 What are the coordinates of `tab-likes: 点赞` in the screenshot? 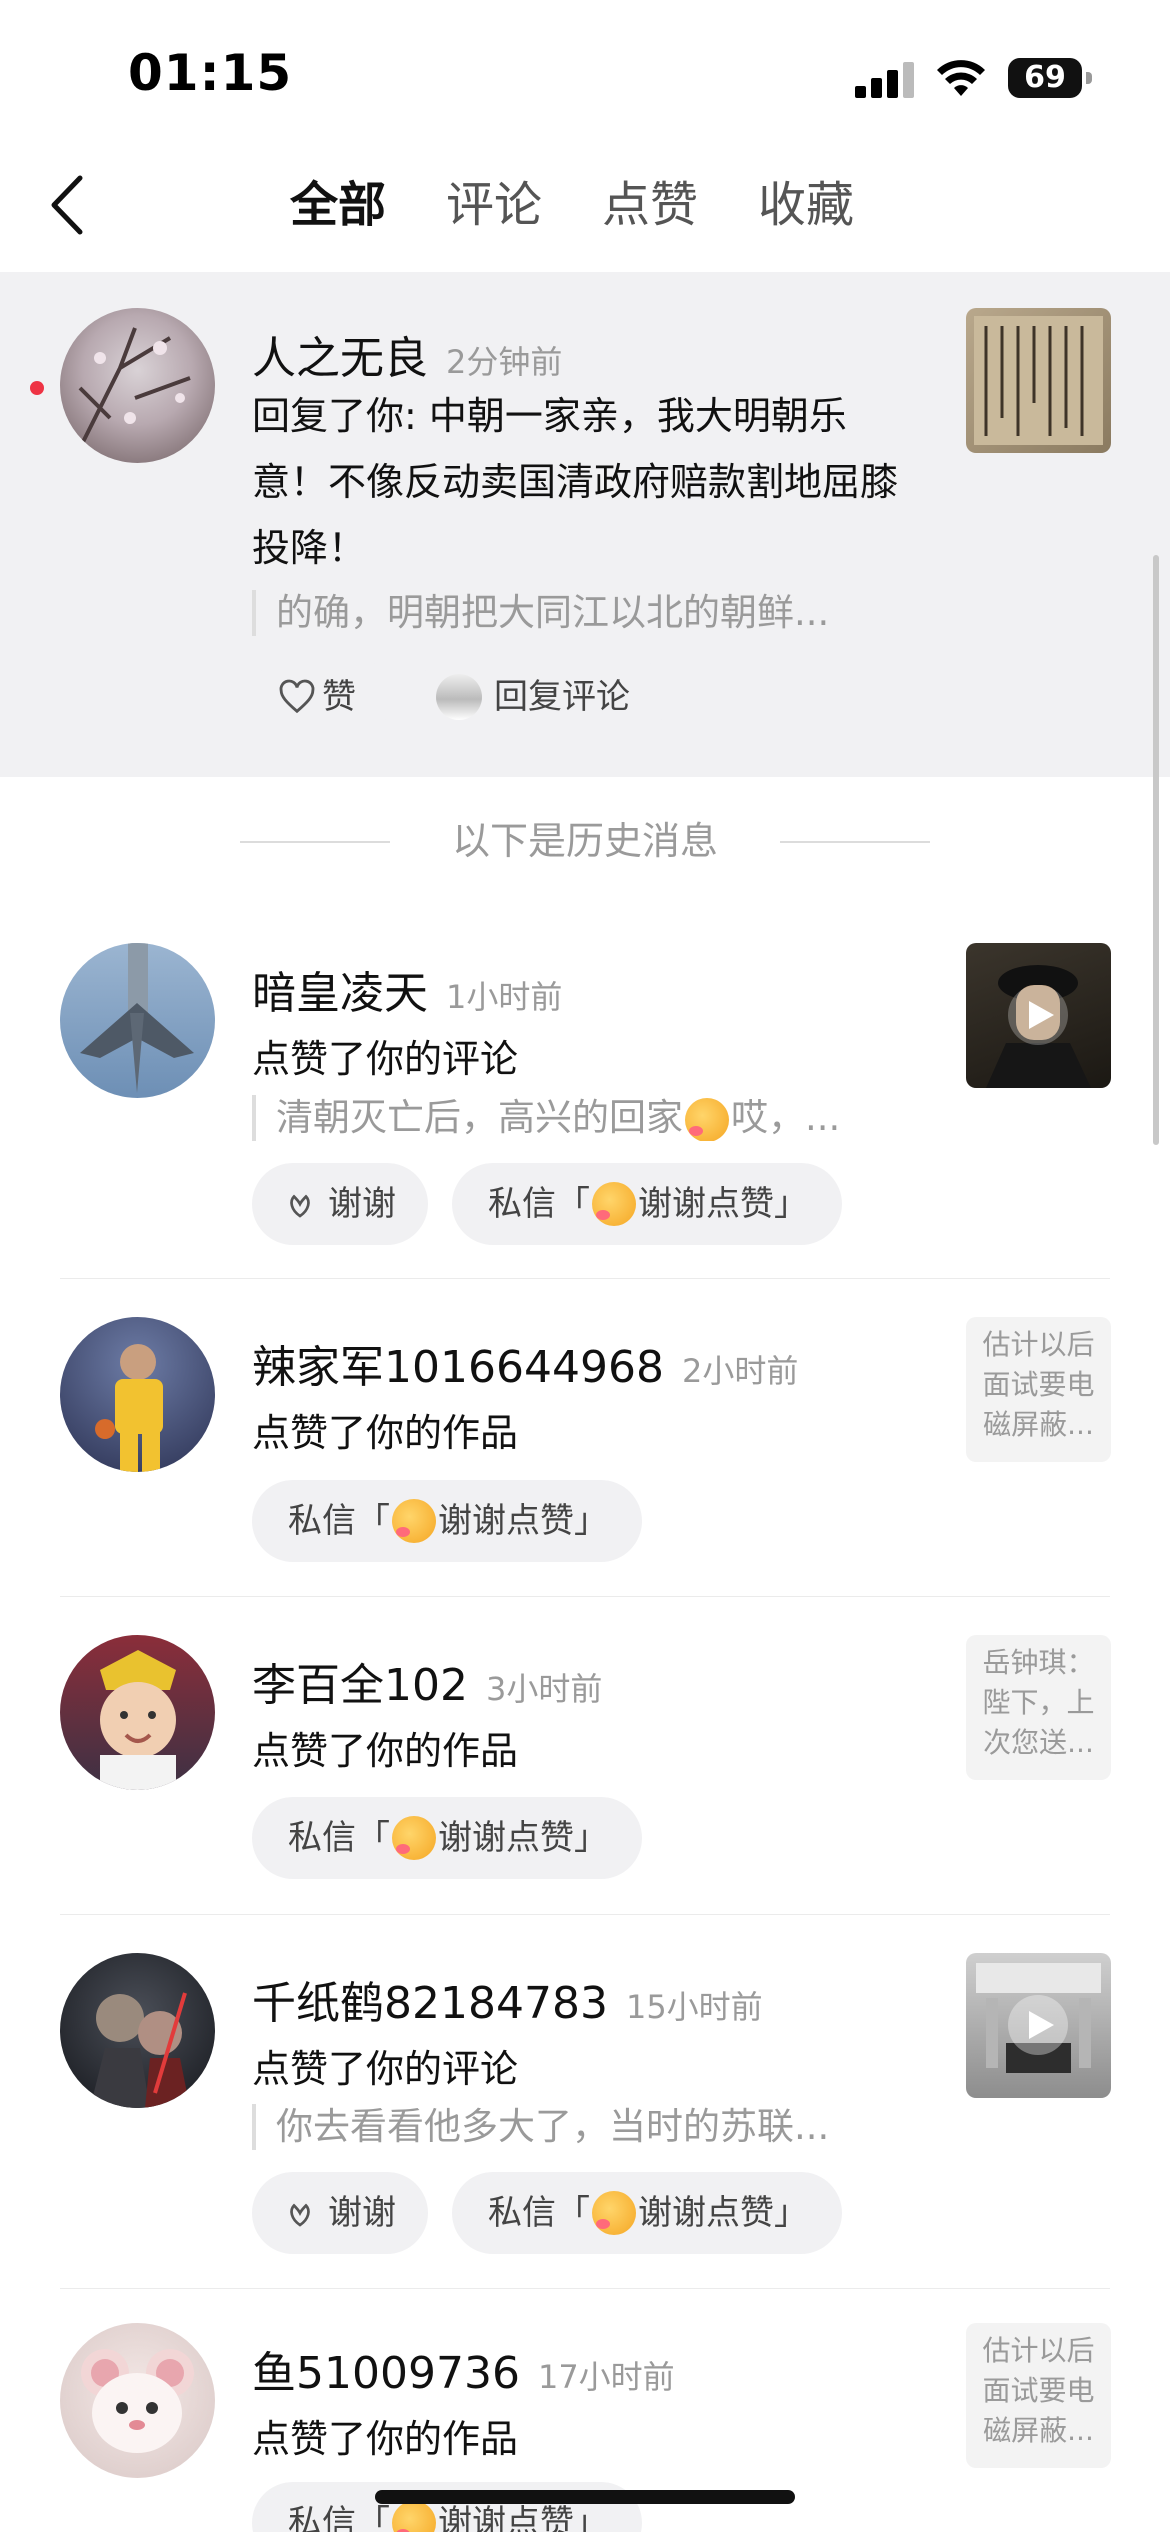 It's located at (650, 205).